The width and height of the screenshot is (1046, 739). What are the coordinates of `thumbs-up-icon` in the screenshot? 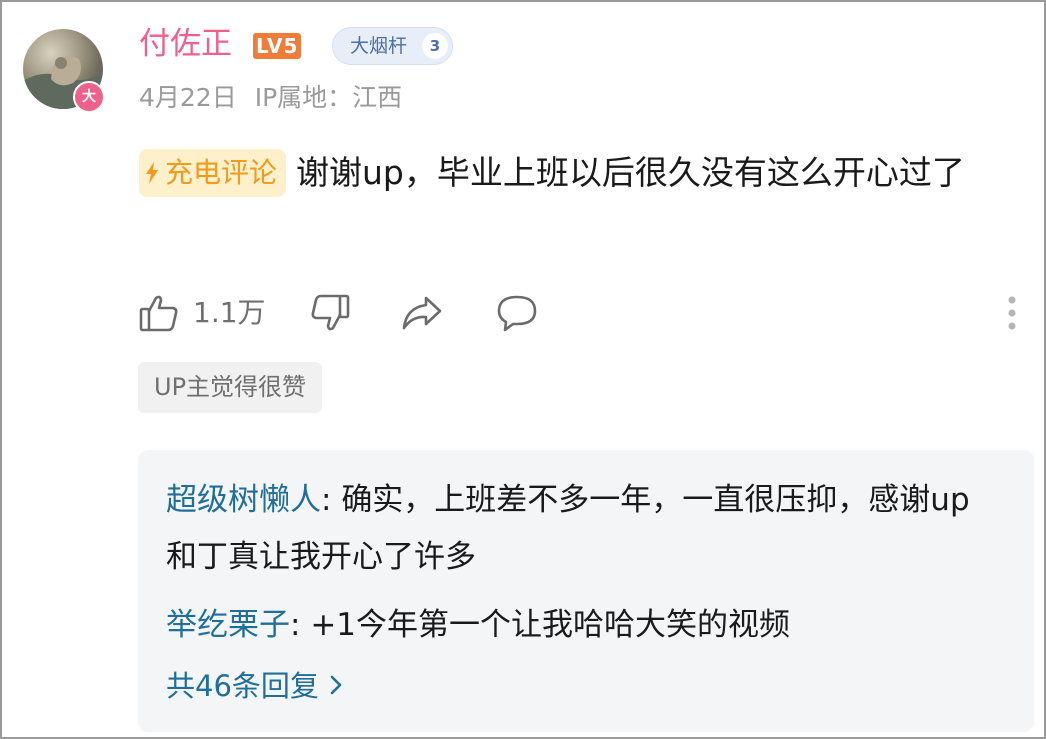 It's located at (159, 313).